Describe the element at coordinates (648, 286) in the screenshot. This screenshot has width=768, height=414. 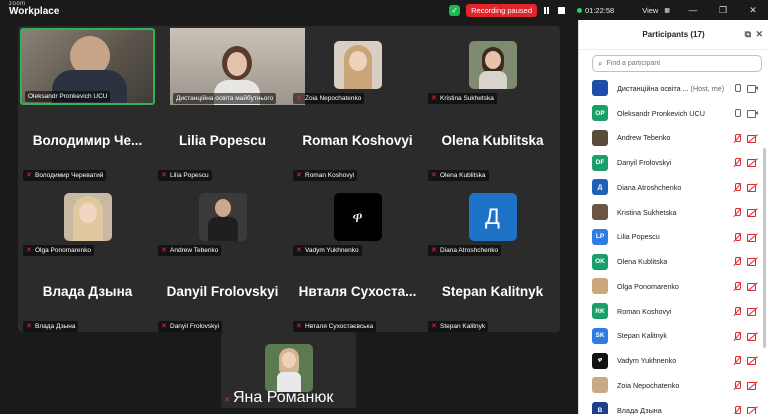
I see `participant-name-text: Olga Ponomarenko` at that location.